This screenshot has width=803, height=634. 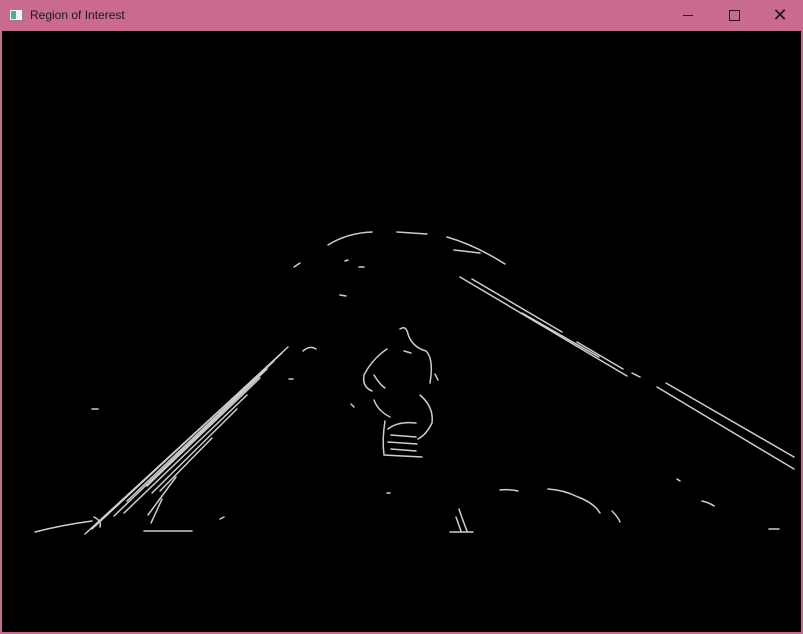 I want to click on minimize-button, so click(x=688, y=15).